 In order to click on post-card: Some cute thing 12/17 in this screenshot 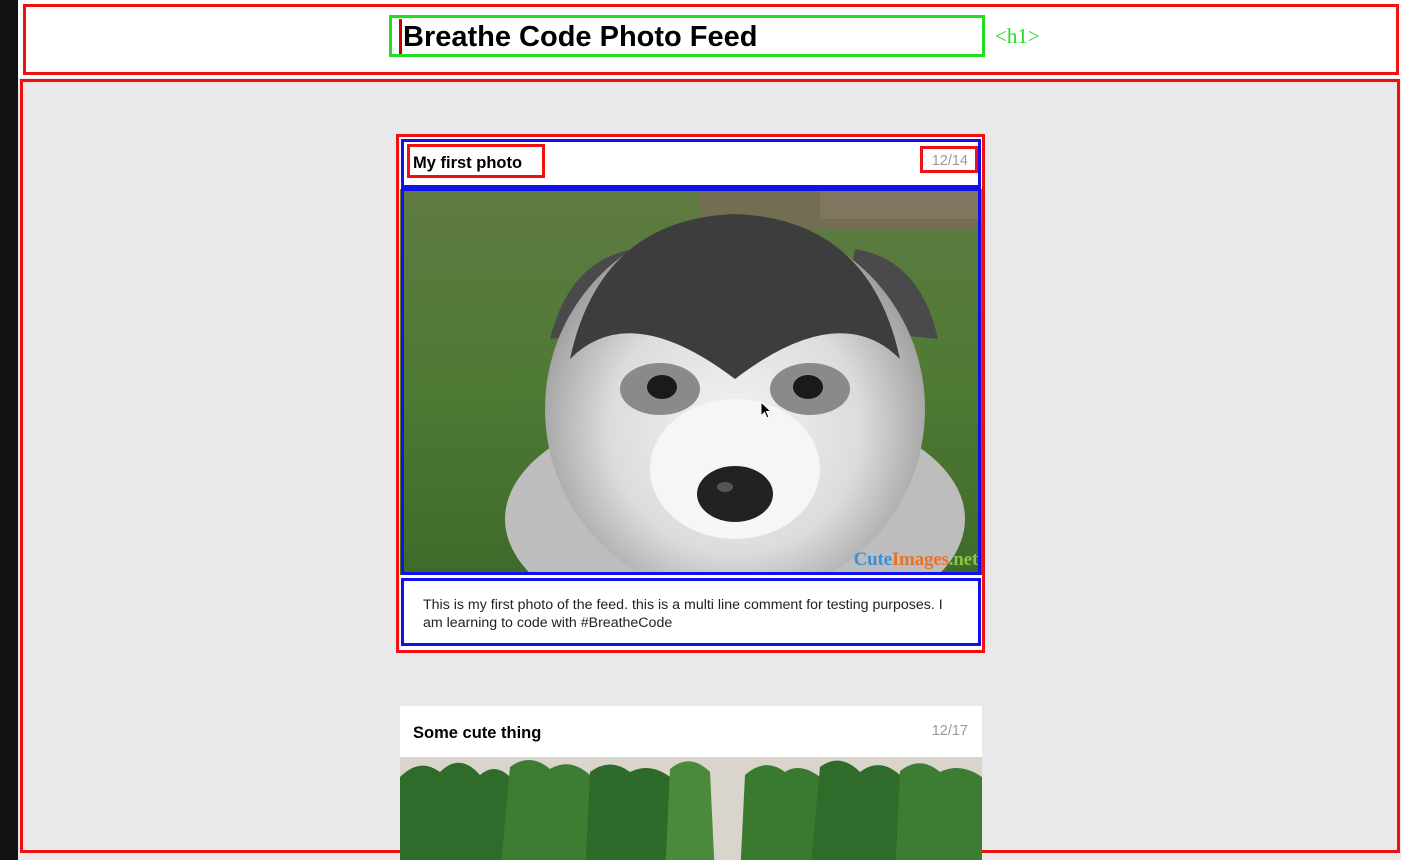, I will do `click(691, 783)`.